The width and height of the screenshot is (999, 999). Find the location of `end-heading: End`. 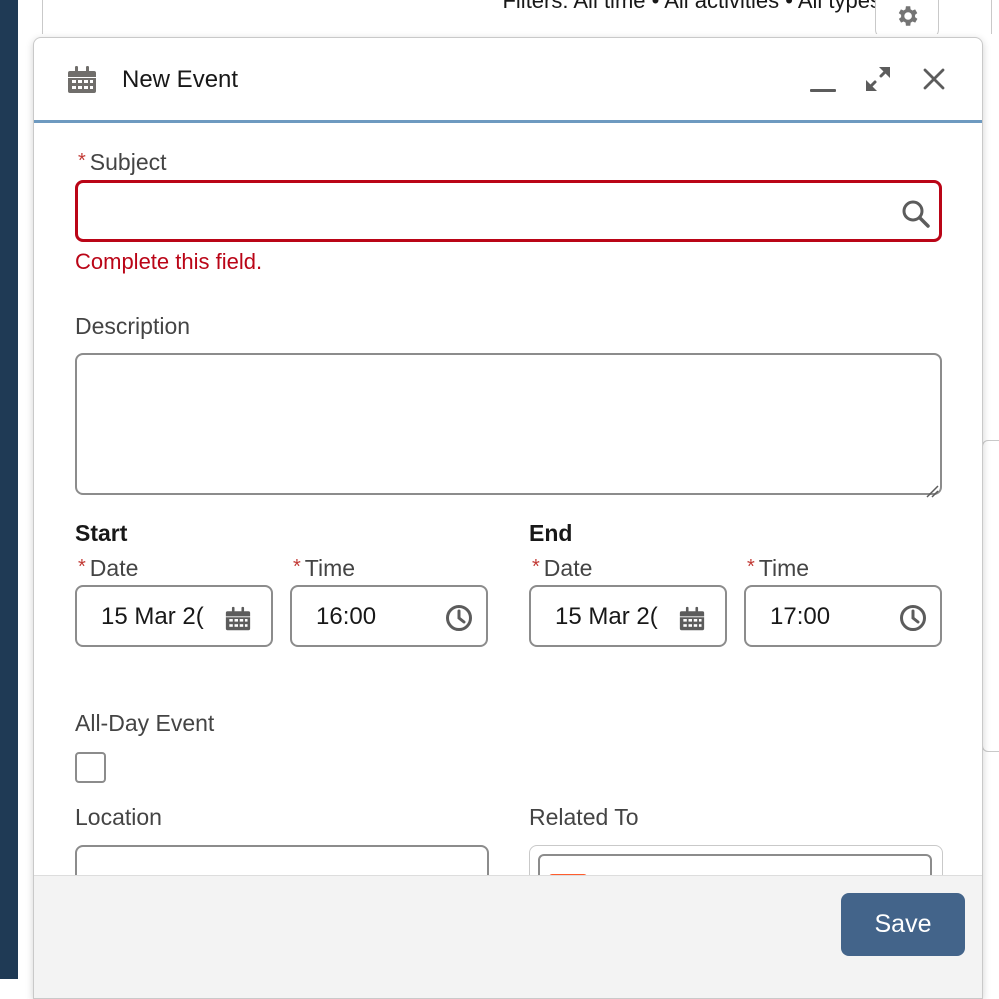

end-heading: End is located at coordinates (551, 533).